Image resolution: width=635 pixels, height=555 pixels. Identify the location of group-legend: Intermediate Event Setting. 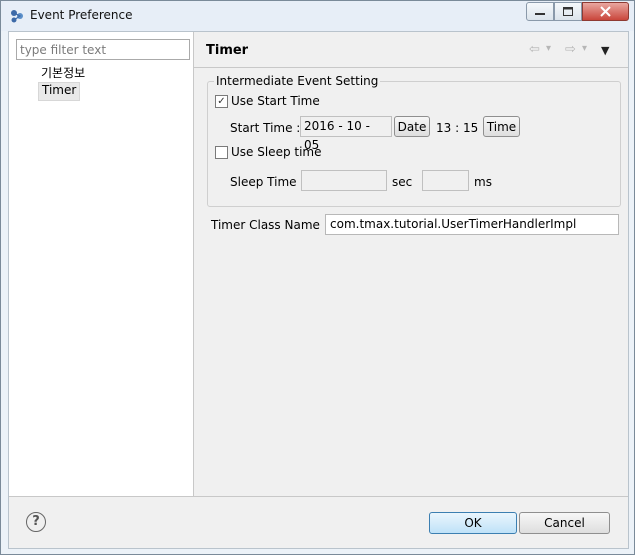
(297, 81).